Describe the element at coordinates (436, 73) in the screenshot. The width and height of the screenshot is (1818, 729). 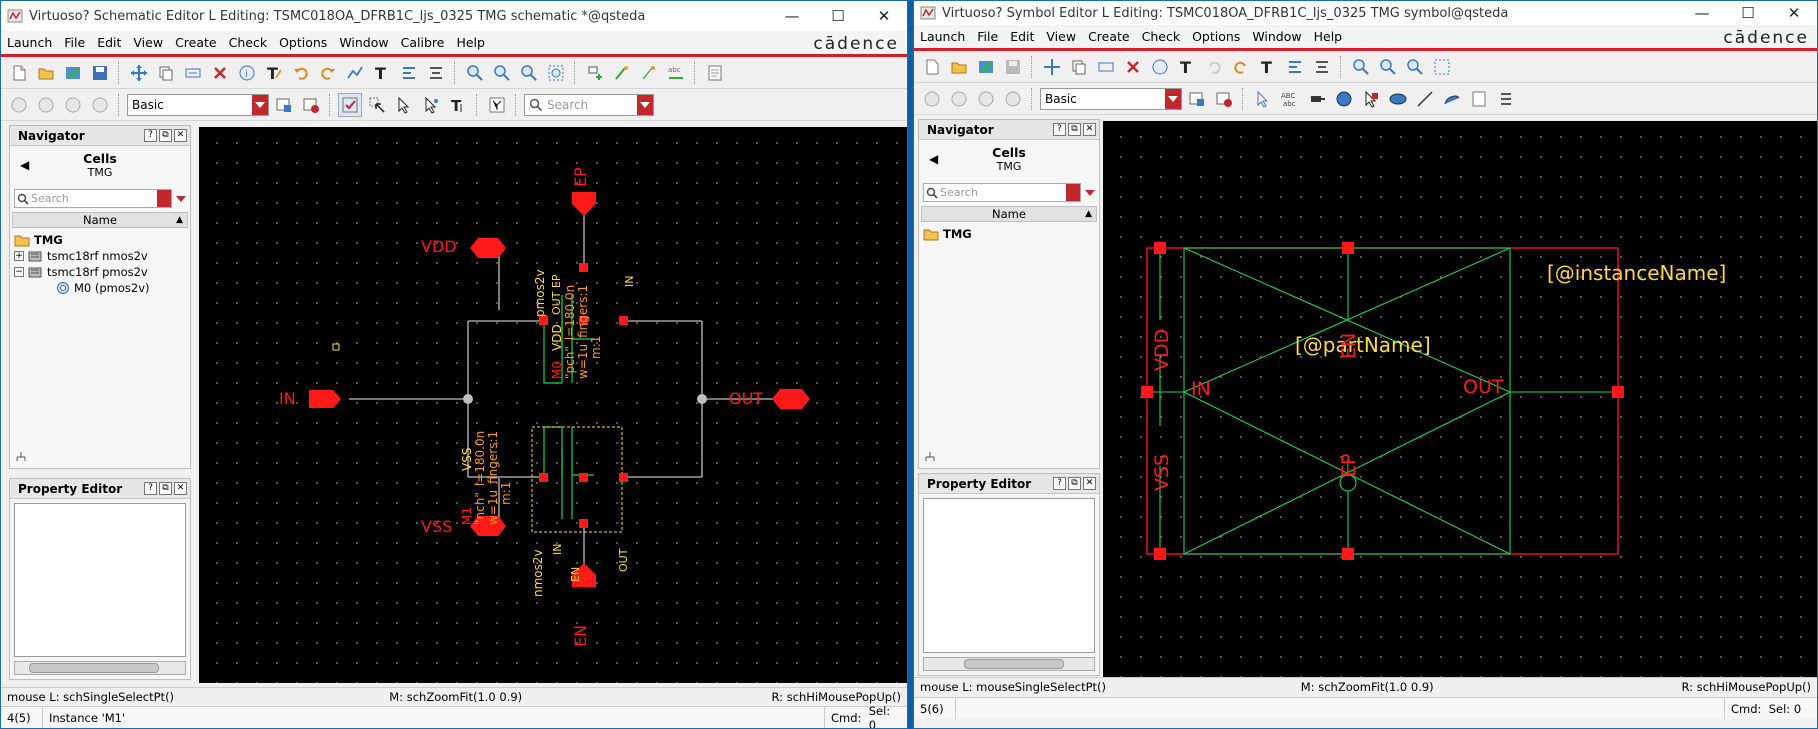
I see `distribute-icon` at that location.